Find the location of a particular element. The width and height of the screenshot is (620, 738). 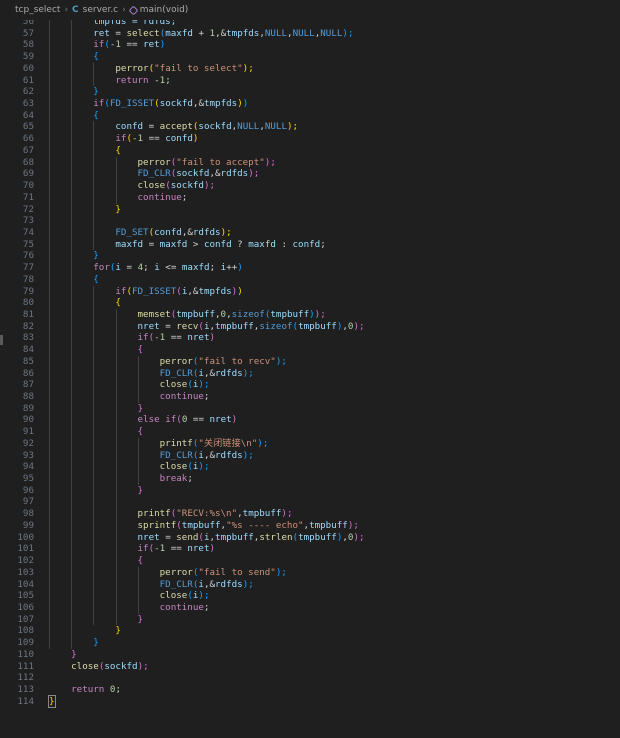

code-token: ret is located at coordinates (151, 45).